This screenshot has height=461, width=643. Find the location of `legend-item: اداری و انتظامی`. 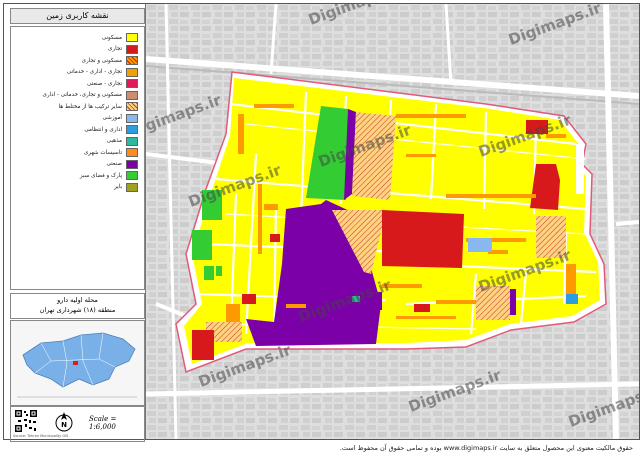

legend-item: اداری و انتظامی is located at coordinates (111, 129).